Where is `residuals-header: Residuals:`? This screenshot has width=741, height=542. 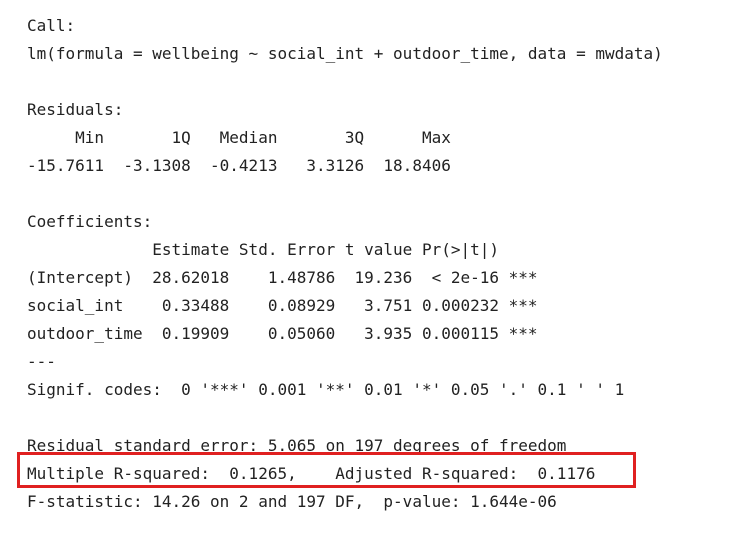 residuals-header: Residuals: is located at coordinates (75, 109).